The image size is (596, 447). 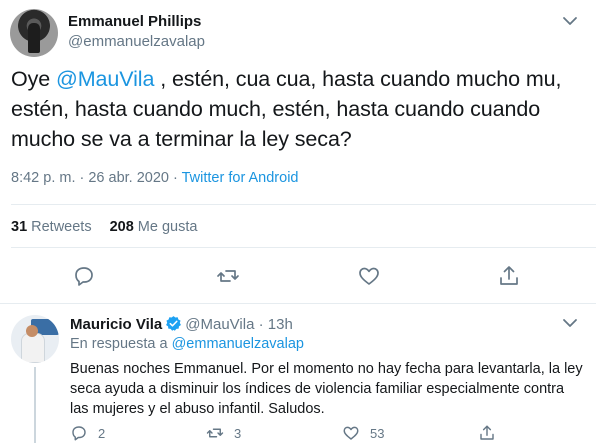 I want to click on author-name: Emmanuel Phillips, so click(x=134, y=21).